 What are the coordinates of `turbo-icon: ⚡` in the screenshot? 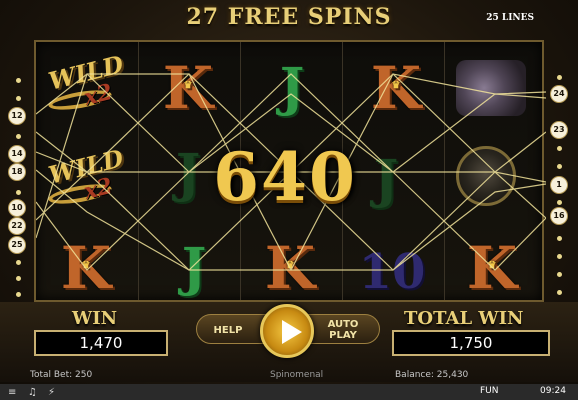 It's located at (51, 392).